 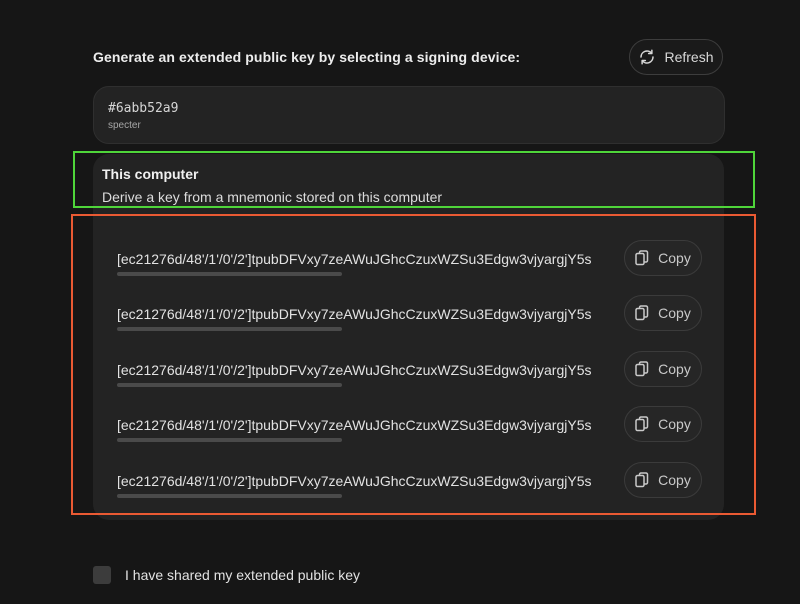 I want to click on device-fingerprint: #6abb52a9, so click(x=143, y=108).